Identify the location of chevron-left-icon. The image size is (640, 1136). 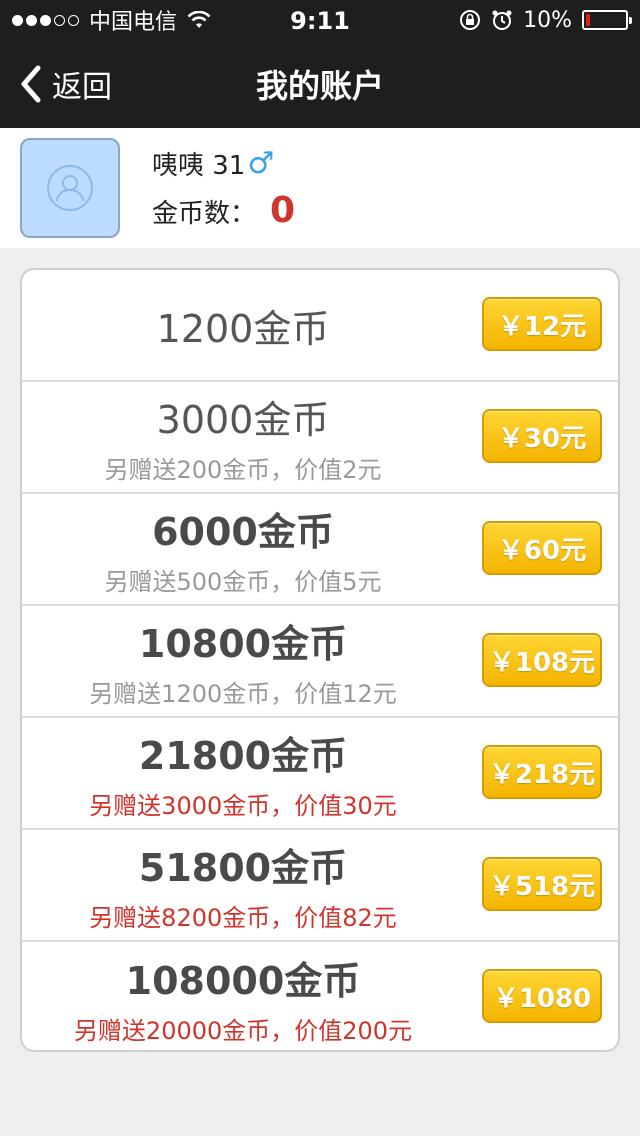
(31, 84).